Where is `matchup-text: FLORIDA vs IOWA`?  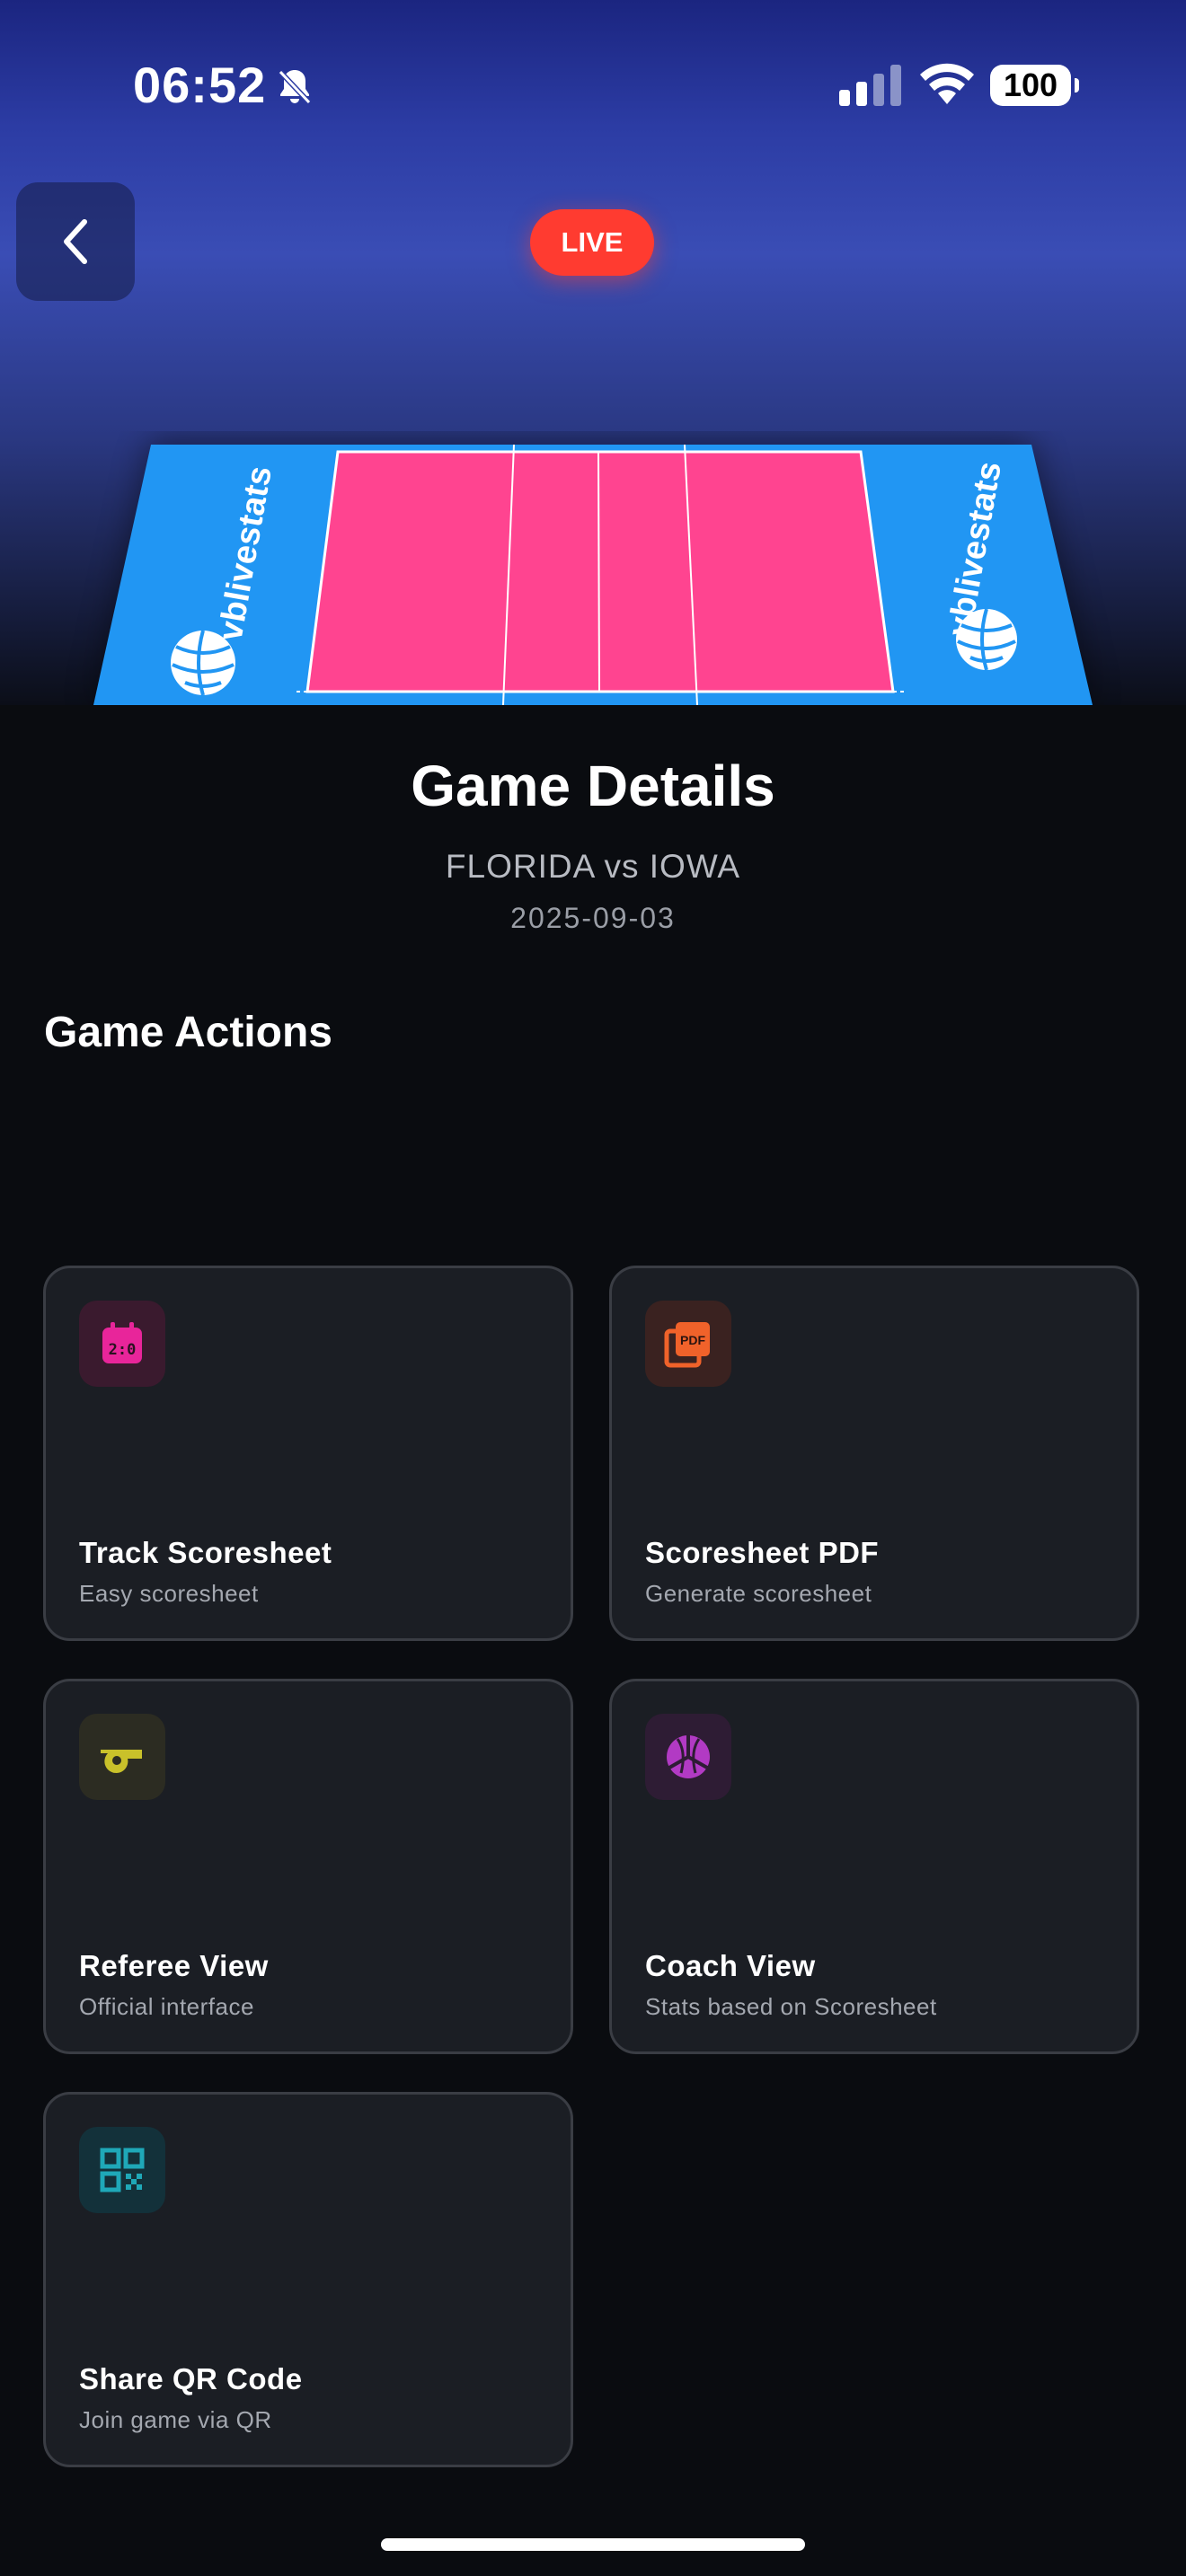
matchup-text: FLORIDA vs IOWA is located at coordinates (593, 866).